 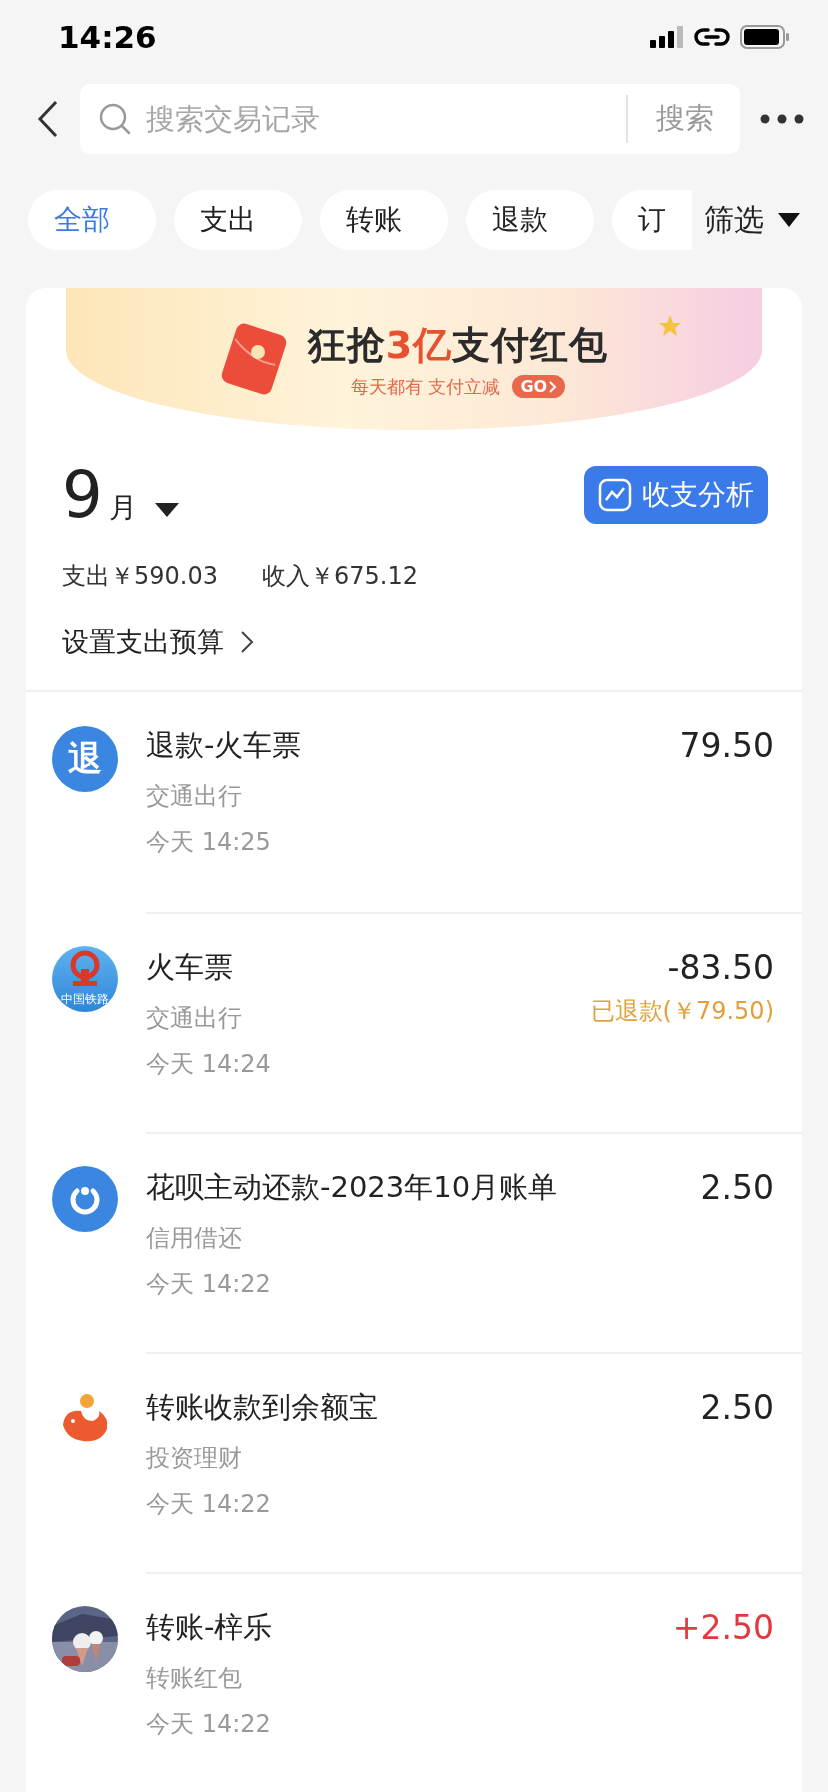 What do you see at coordinates (340, 576) in the screenshot?
I see `income-total: 收入￥675.12` at bounding box center [340, 576].